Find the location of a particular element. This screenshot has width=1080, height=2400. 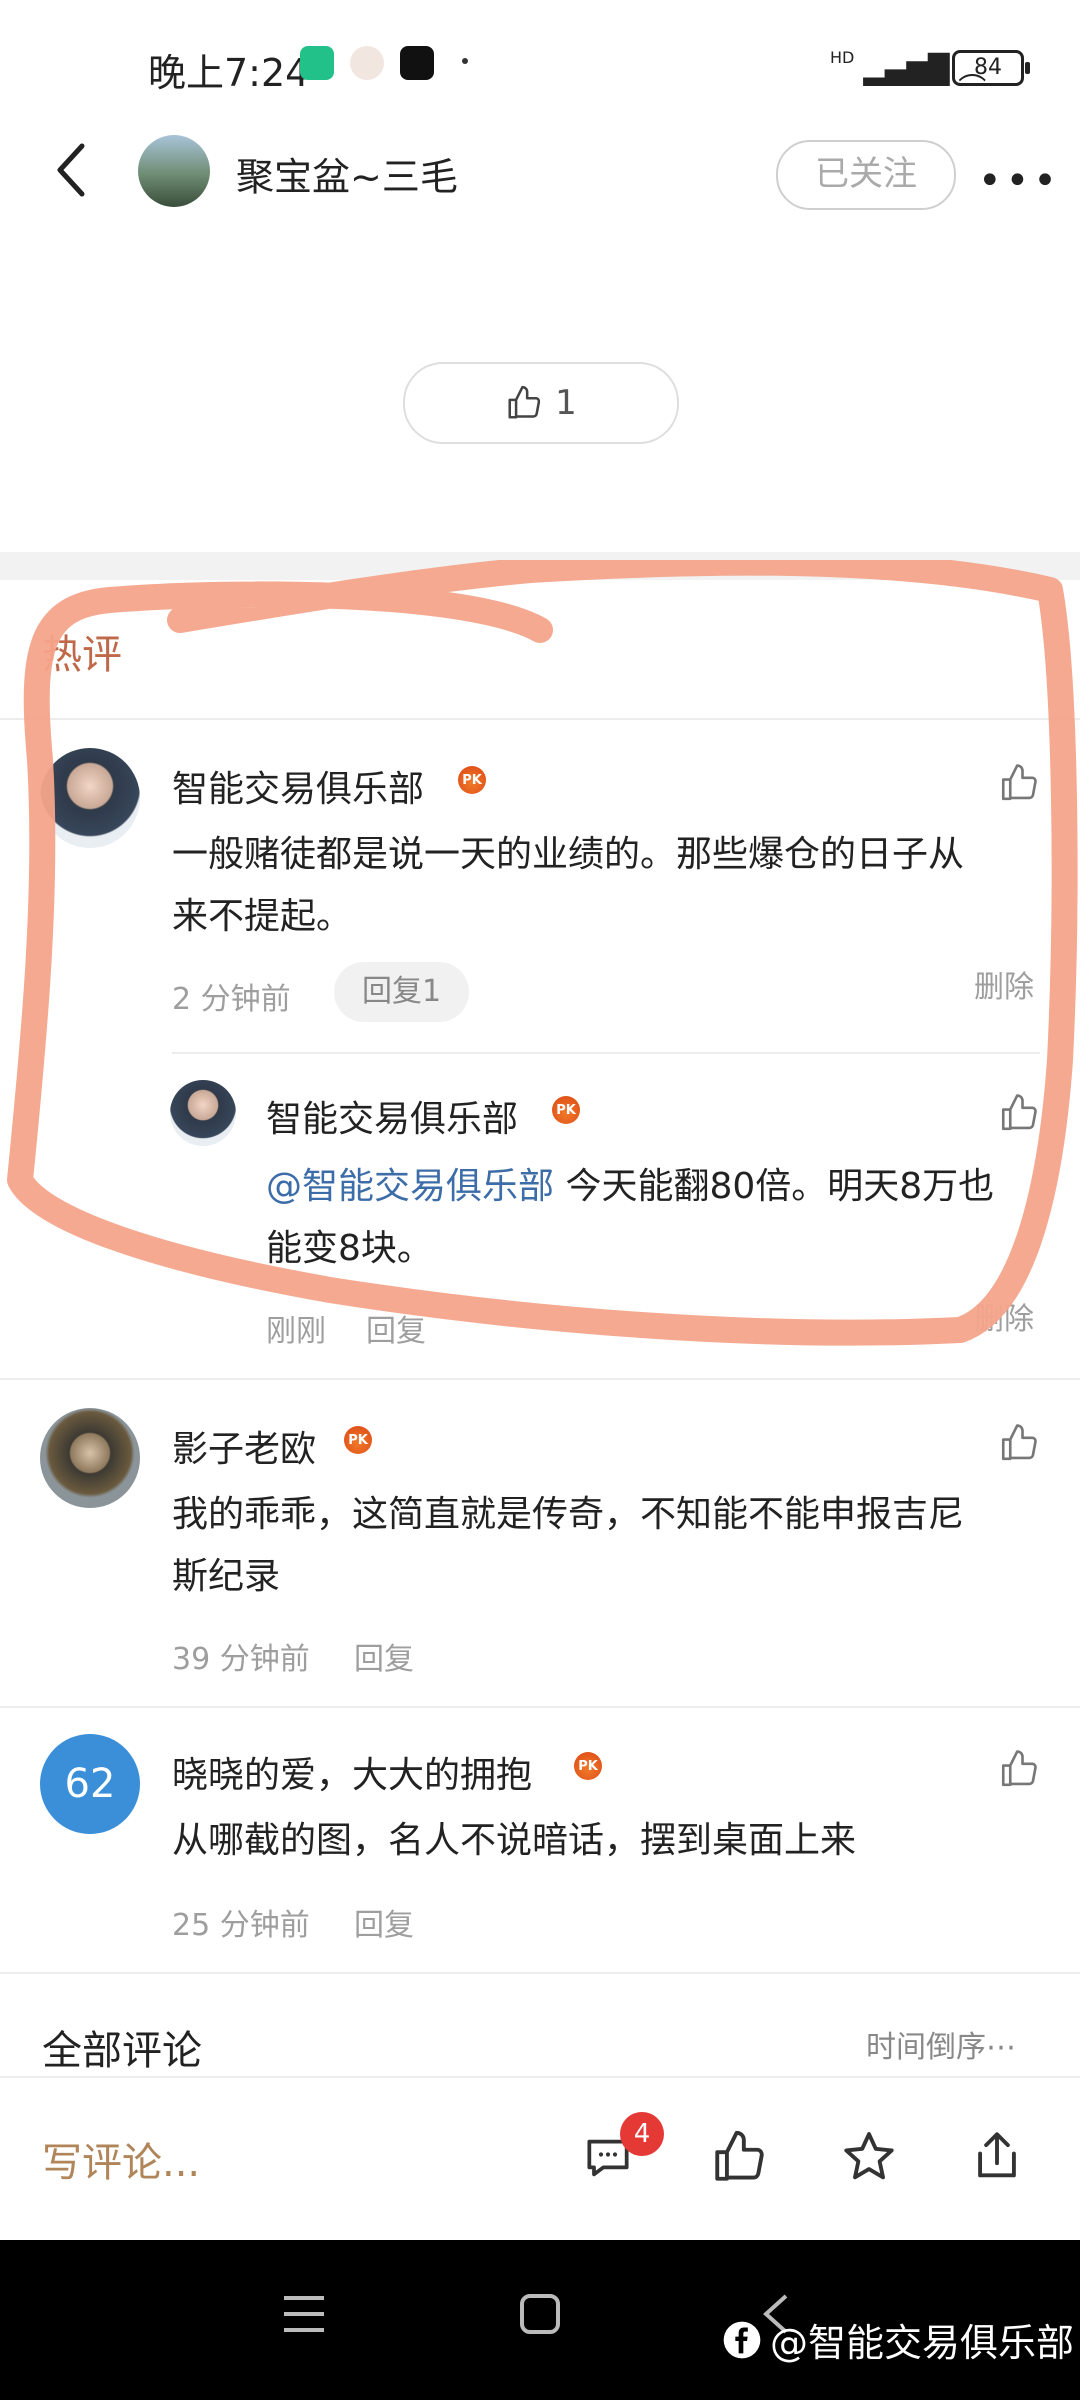

comment-author-name: 智能交易俱乐部 is located at coordinates (298, 786).